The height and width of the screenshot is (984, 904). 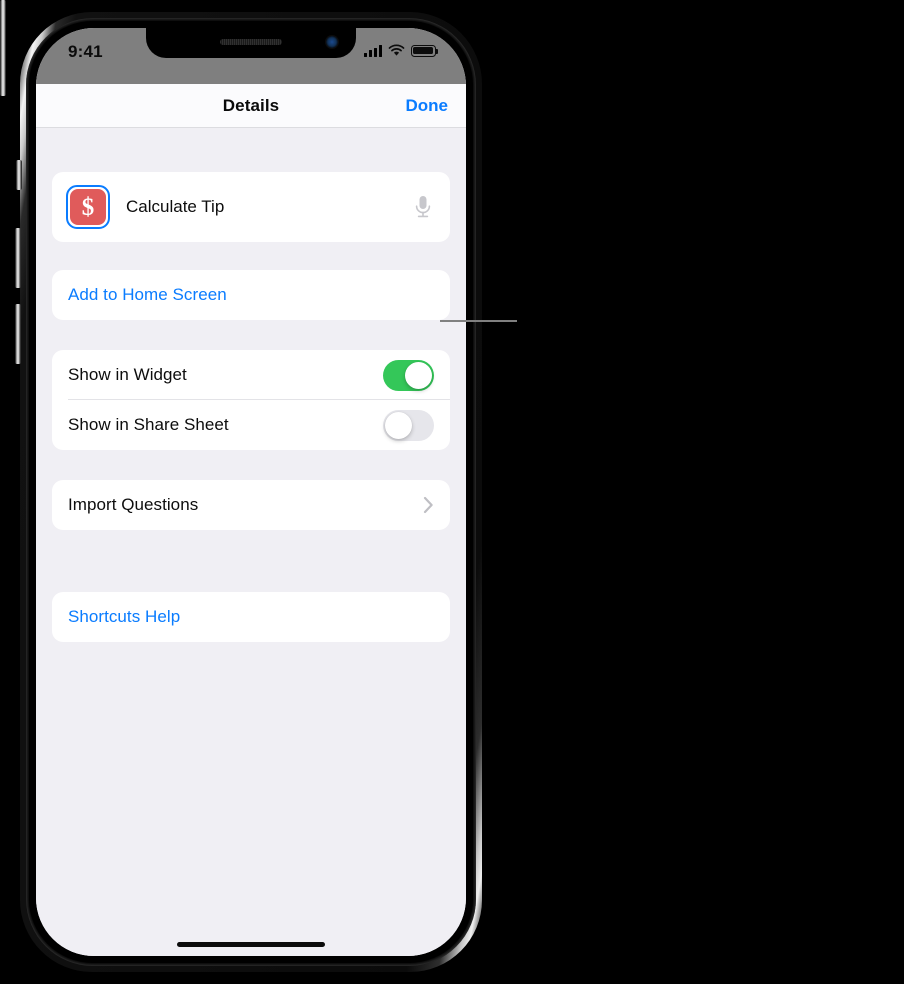 I want to click on microphone-icon, so click(x=423, y=207).